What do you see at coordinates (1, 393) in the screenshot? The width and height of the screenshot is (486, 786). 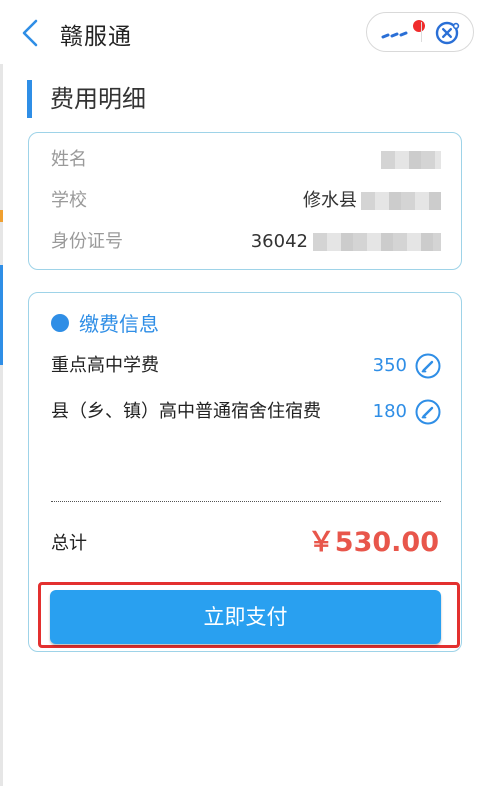 I see `left-edge-strip` at bounding box center [1, 393].